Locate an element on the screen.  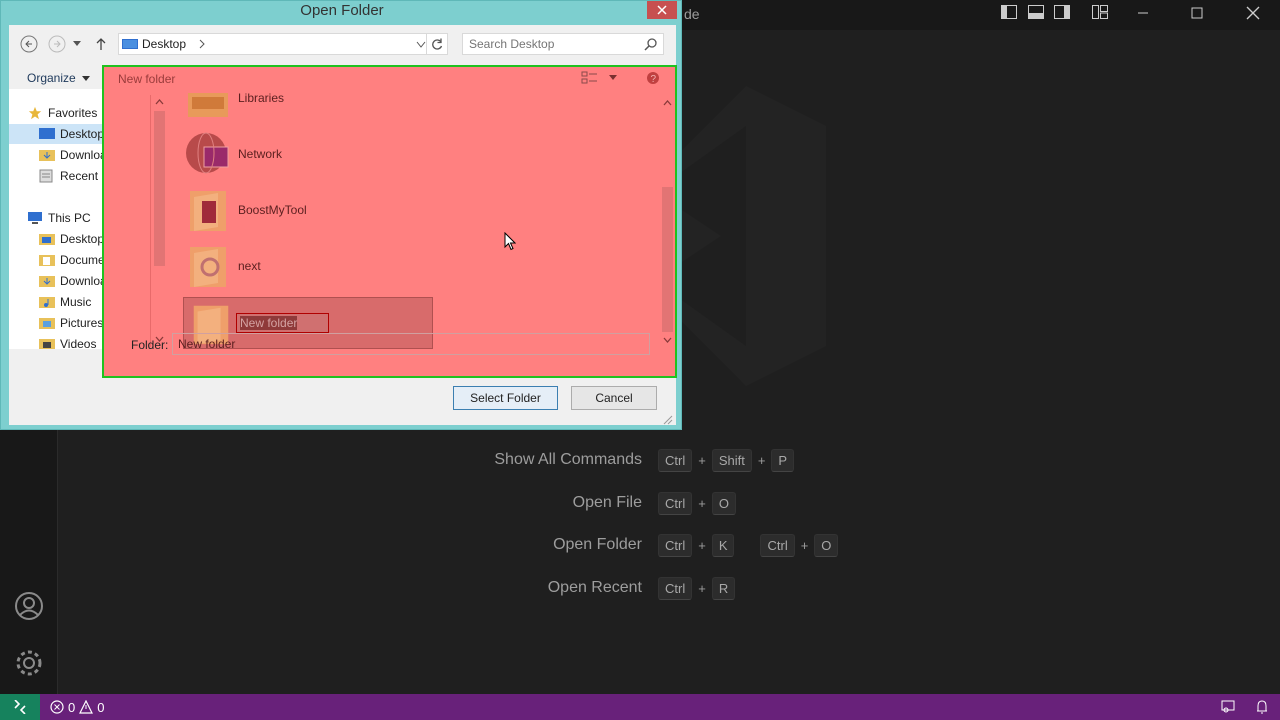
shortcut-keys: Ctrl + Shift + P is located at coordinates (726, 460).